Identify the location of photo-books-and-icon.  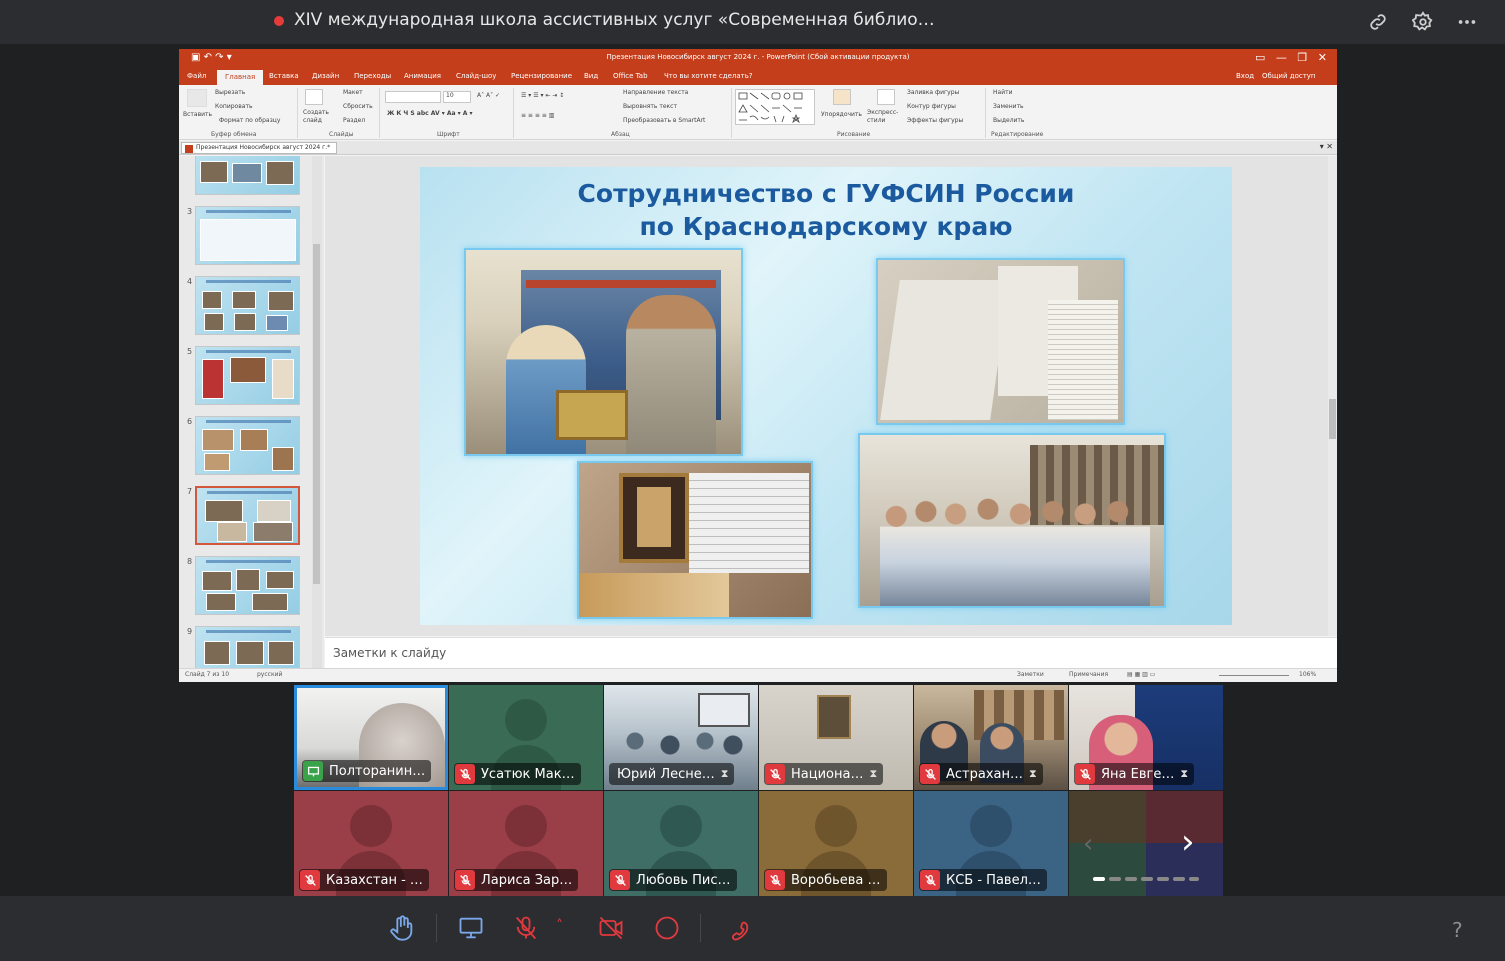
(695, 540).